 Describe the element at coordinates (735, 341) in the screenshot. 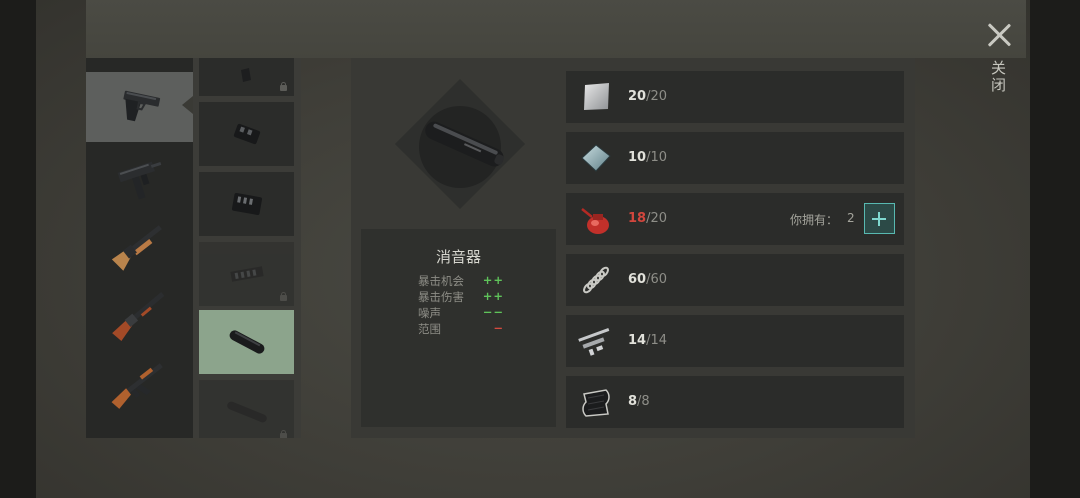

I see `part-row-gun-parts: 14/14` at that location.